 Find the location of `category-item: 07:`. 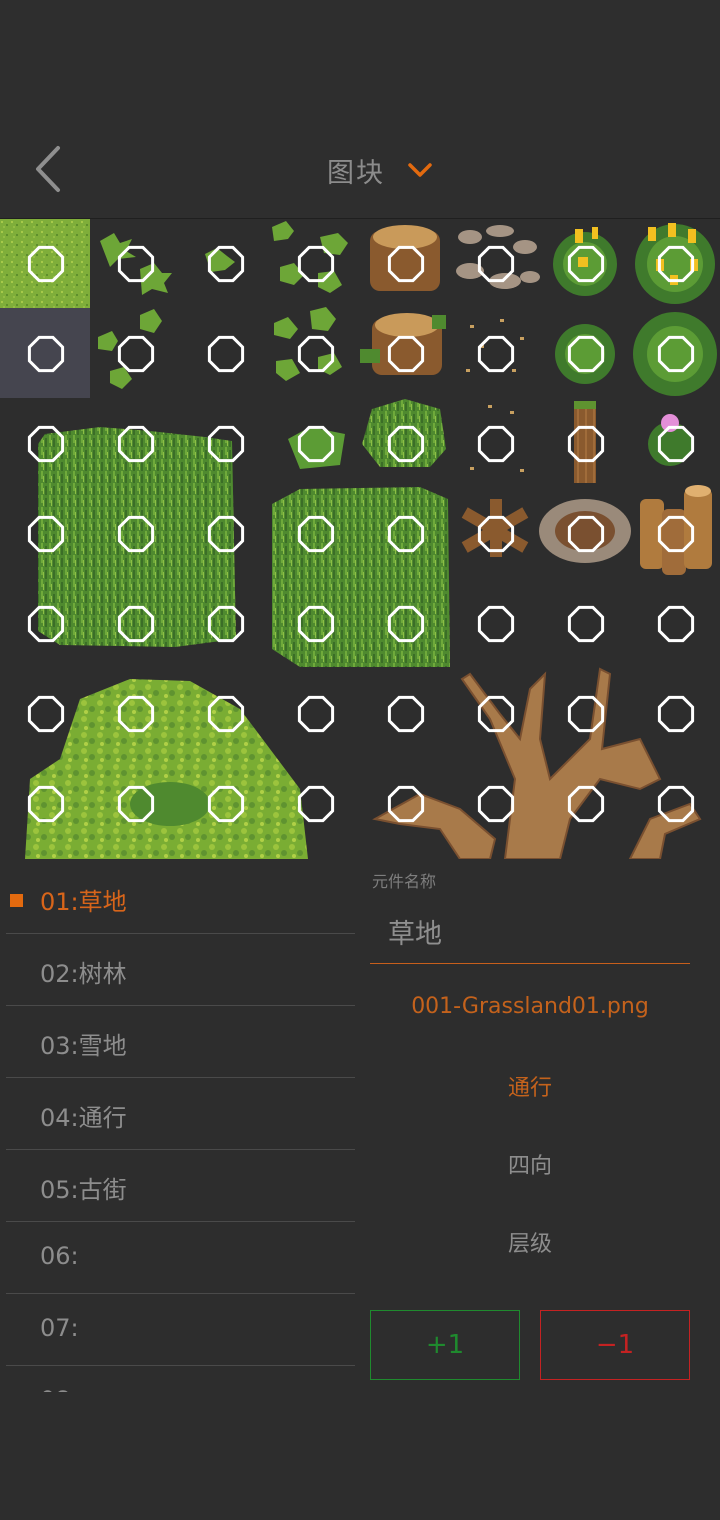

category-item: 07: is located at coordinates (180, 1330).